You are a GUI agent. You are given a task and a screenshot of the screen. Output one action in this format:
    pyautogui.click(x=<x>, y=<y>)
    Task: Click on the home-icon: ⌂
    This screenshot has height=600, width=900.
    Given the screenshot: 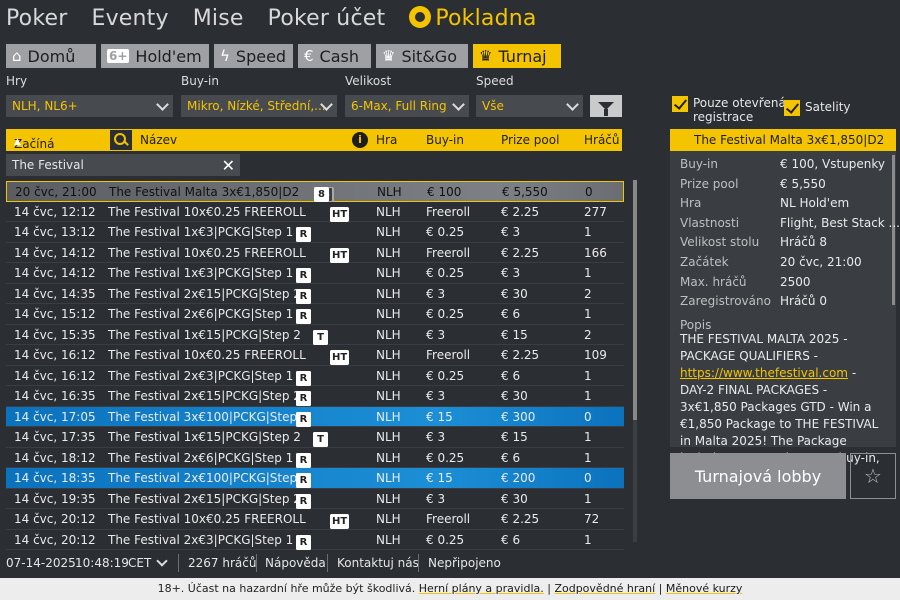 What is the action you would take?
    pyautogui.click(x=17, y=56)
    